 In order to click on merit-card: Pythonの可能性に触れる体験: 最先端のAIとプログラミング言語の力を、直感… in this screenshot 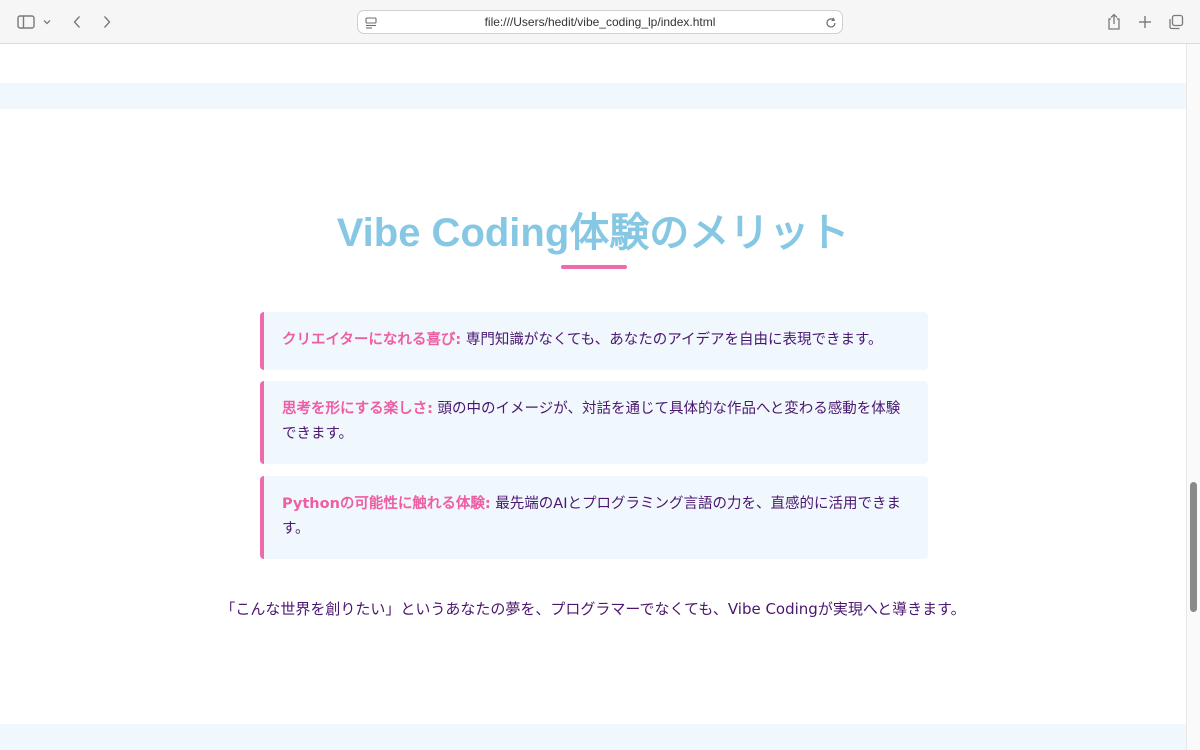, I will do `click(594, 517)`.